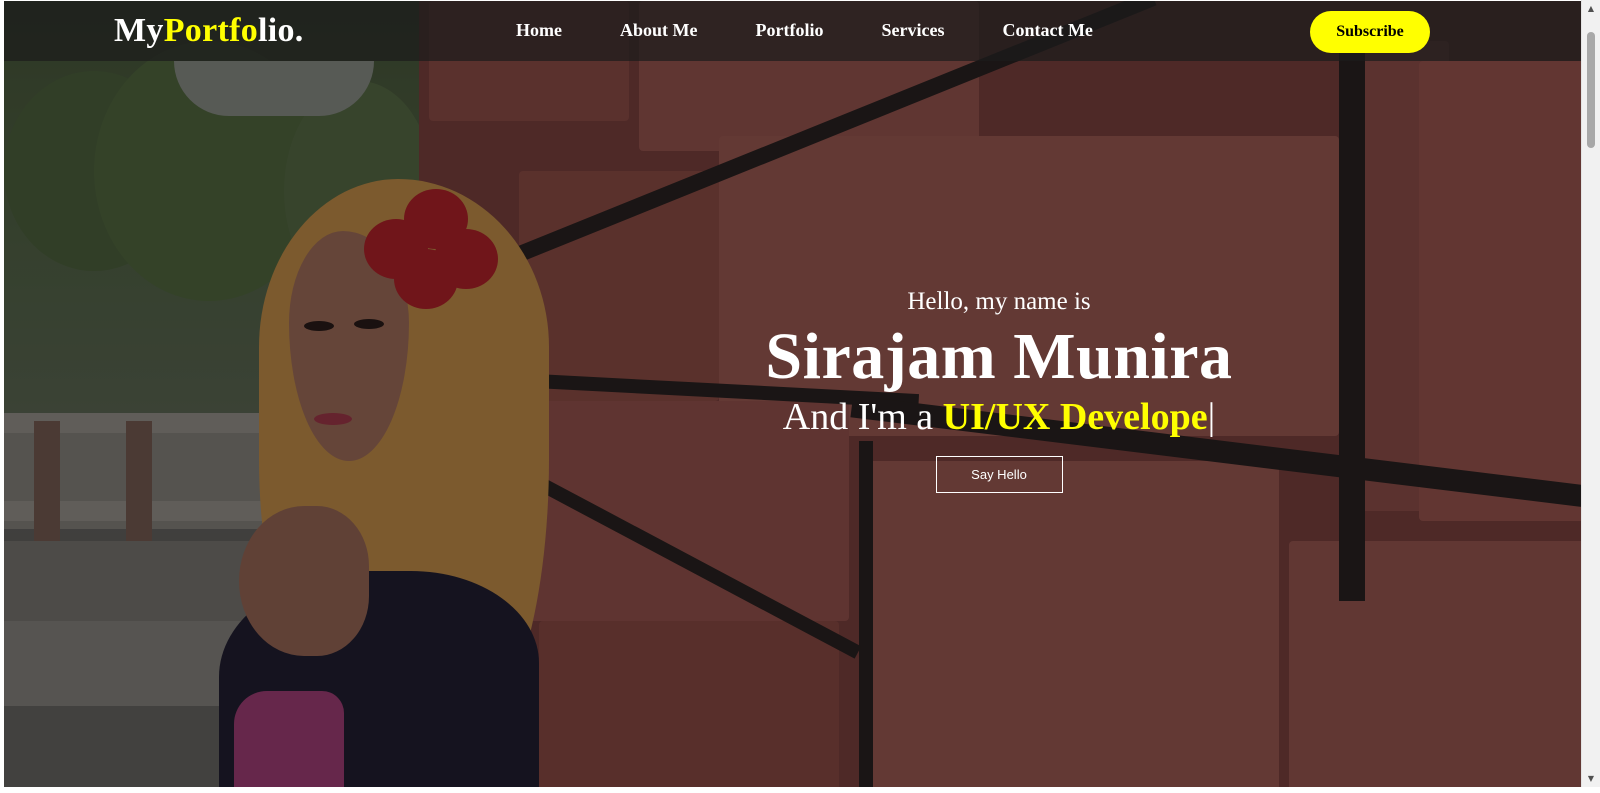 Image resolution: width=1600 pixels, height=793 pixels. I want to click on scrollbar-thumb, so click(1591, 90).